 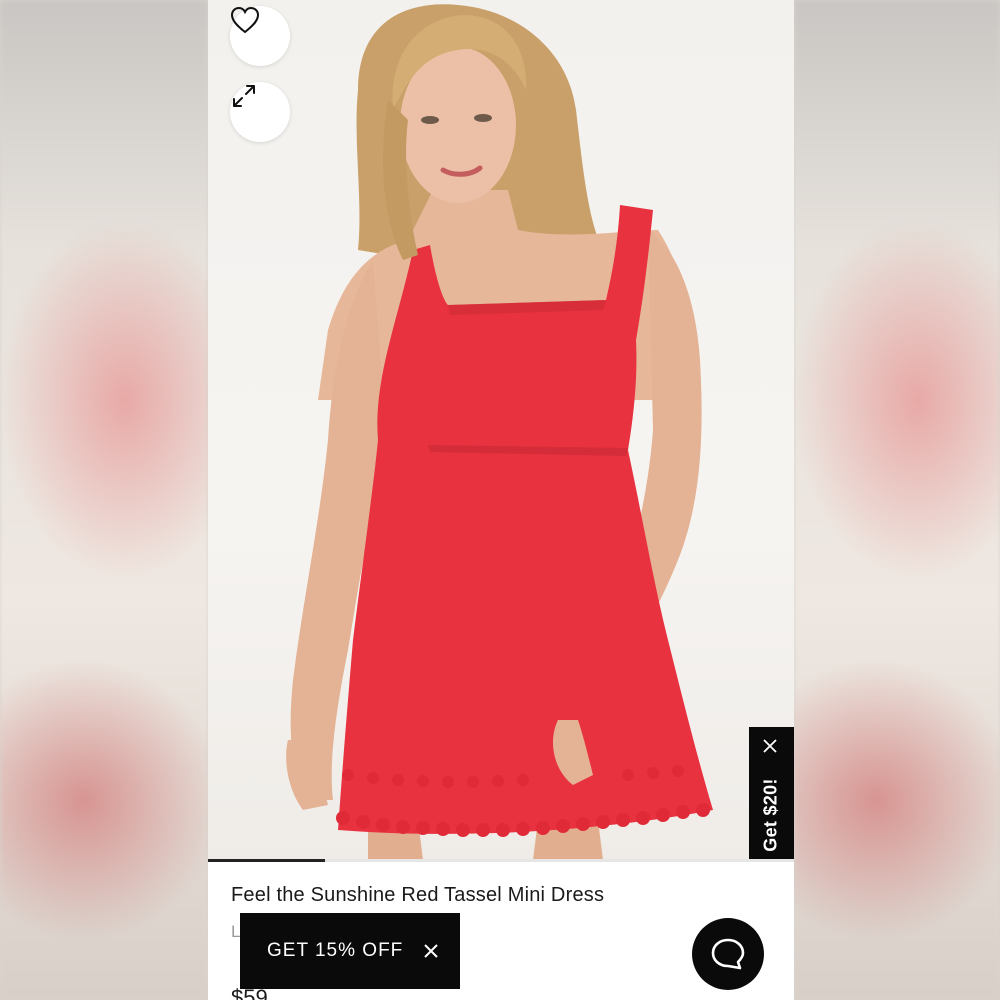 I want to click on chat-bubble-icon, so click(x=728, y=954).